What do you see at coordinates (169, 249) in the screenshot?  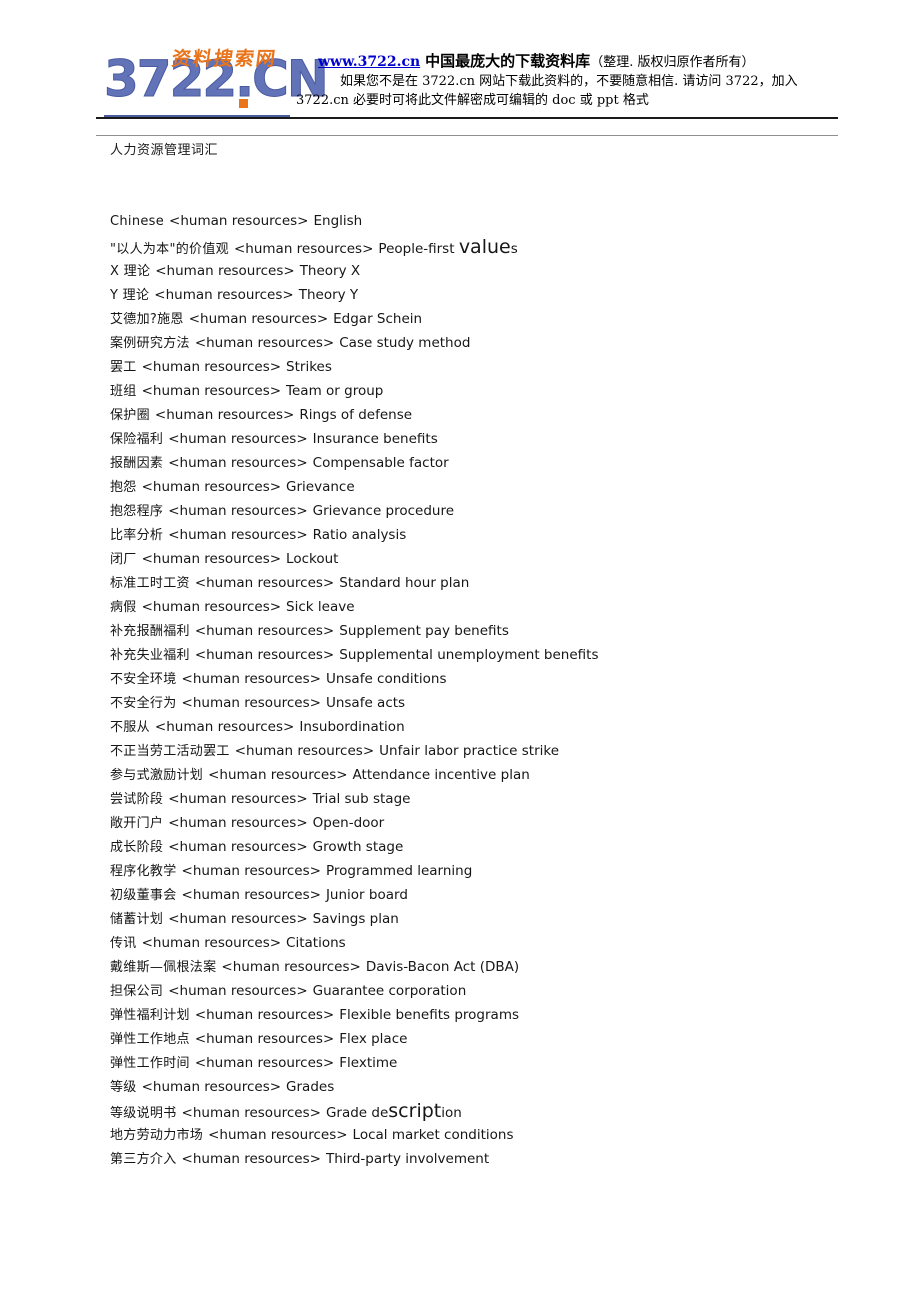 I see `glossary-term-chinese: "以人为本"的价值观` at bounding box center [169, 249].